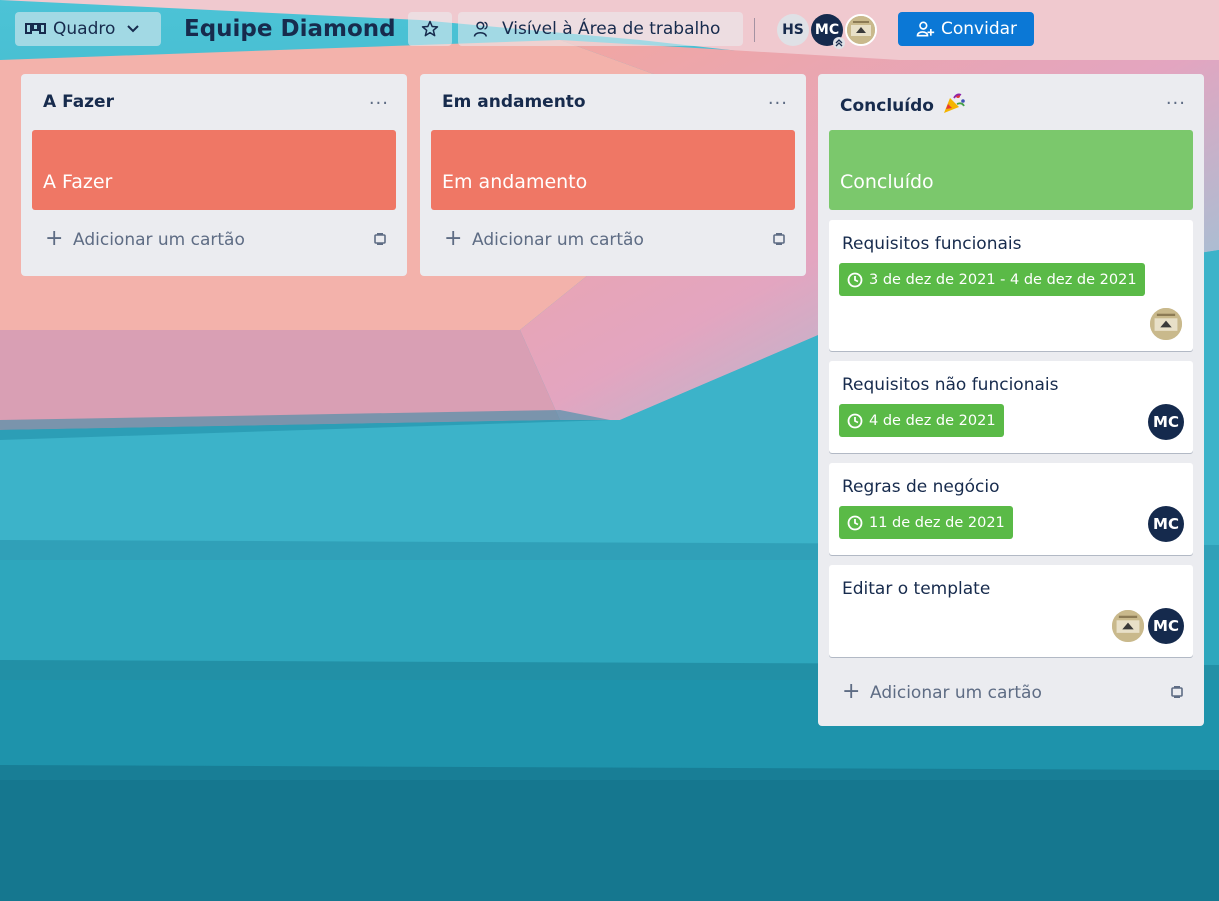 The height and width of the screenshot is (901, 1219). I want to click on card-title: Regras de negócio, so click(921, 487).